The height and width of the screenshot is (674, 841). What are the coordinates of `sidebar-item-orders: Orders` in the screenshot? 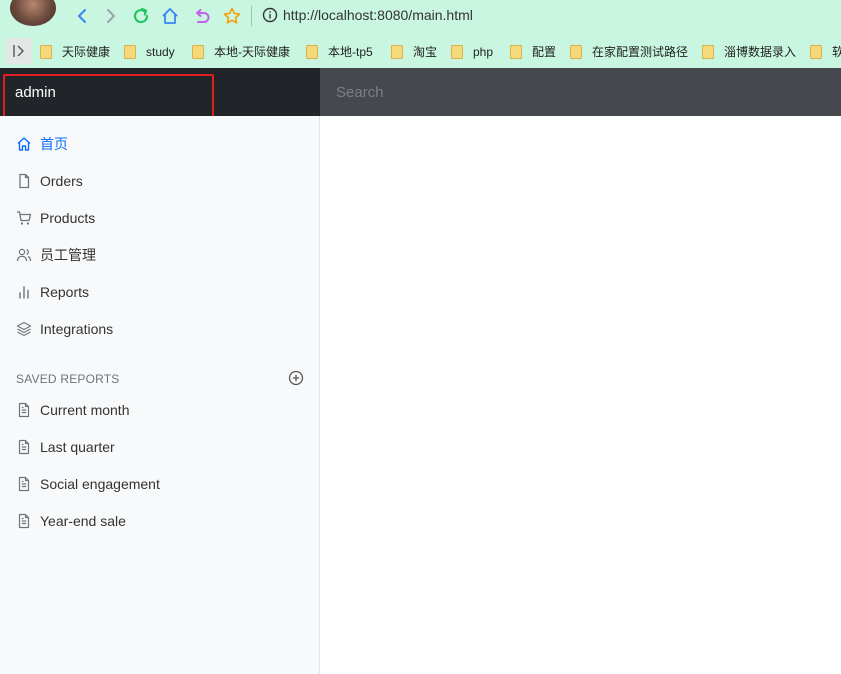 It's located at (49, 181).